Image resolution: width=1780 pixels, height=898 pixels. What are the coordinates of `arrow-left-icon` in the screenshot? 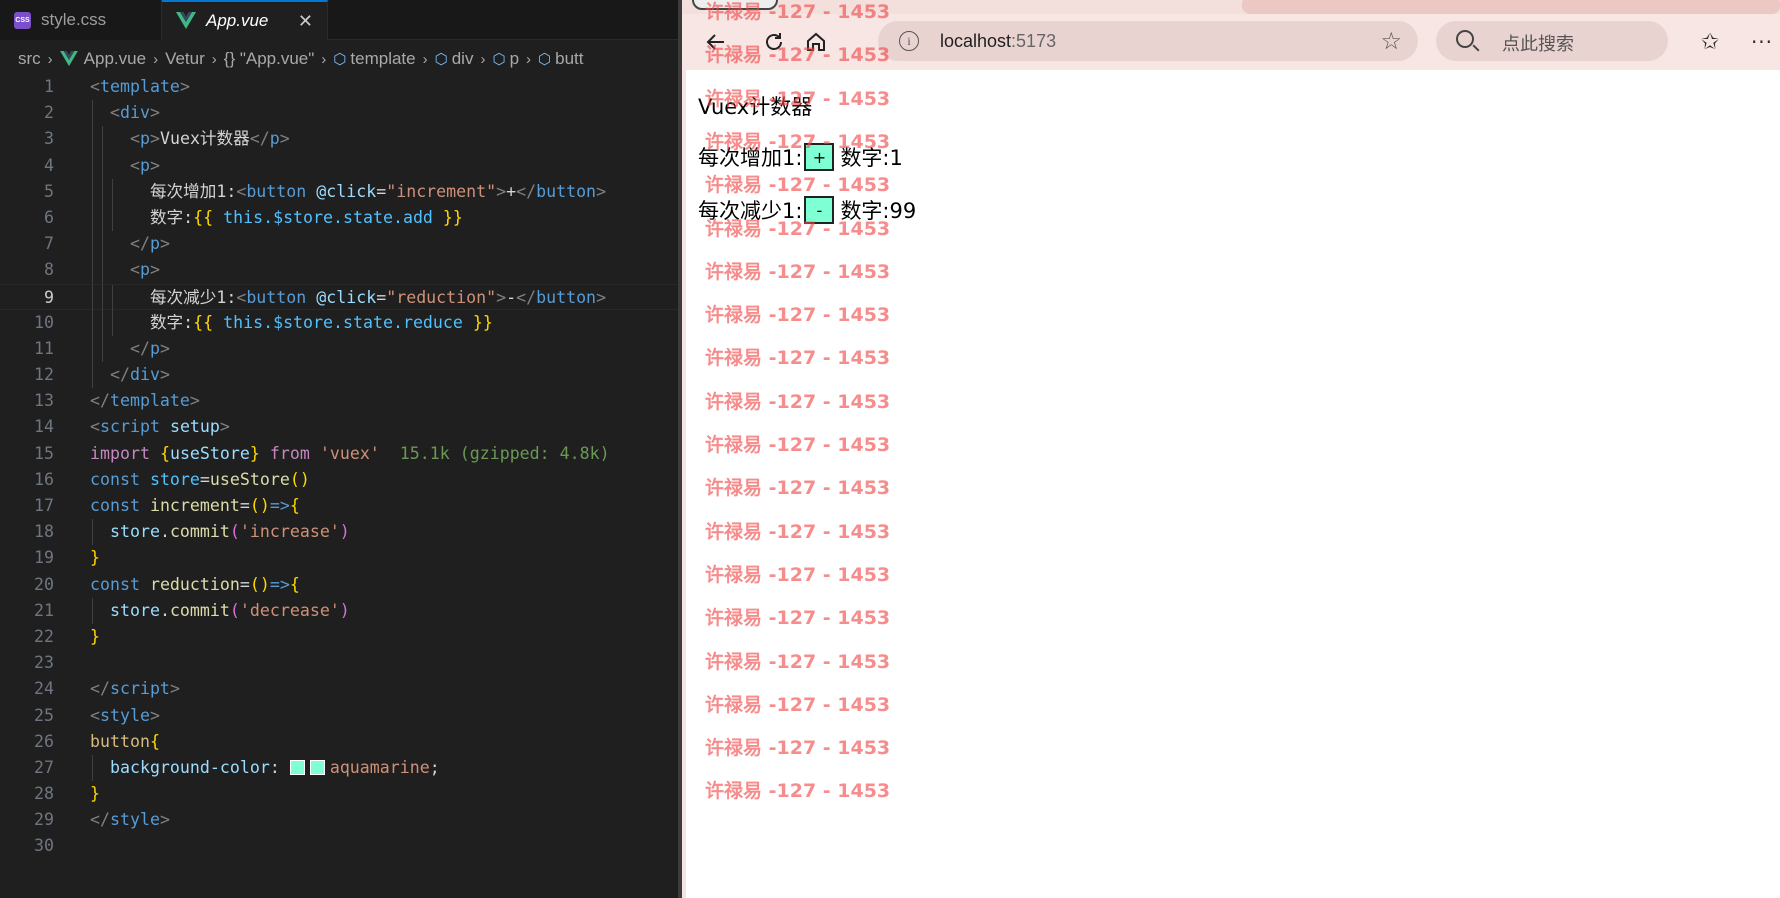 It's located at (715, 42).